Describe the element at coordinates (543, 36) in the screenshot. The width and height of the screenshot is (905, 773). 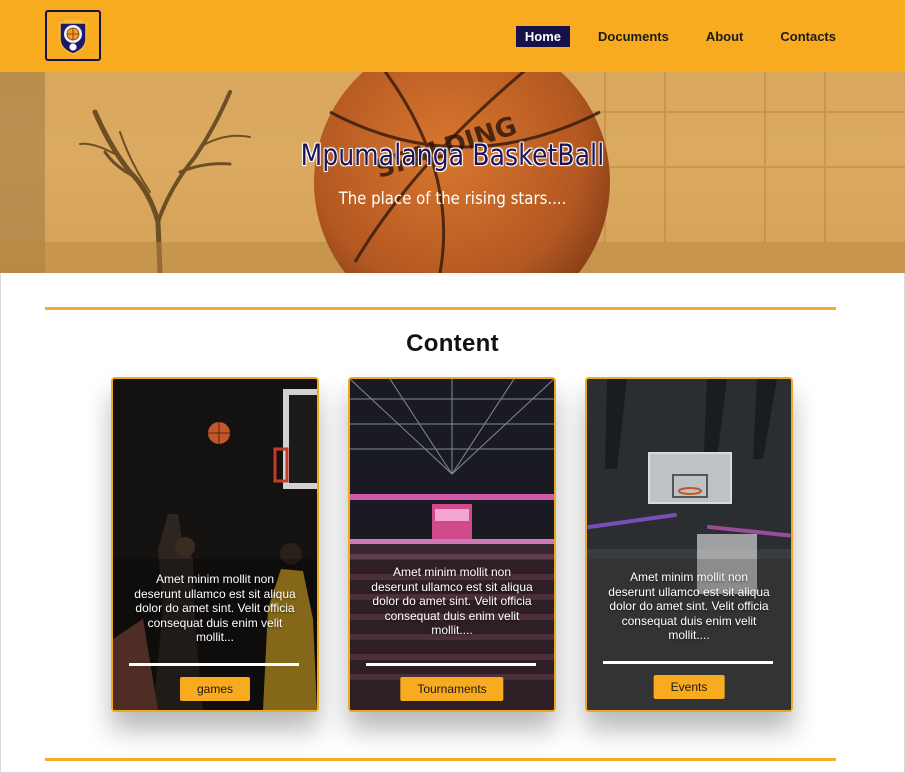
I see `nav-home: Home` at that location.